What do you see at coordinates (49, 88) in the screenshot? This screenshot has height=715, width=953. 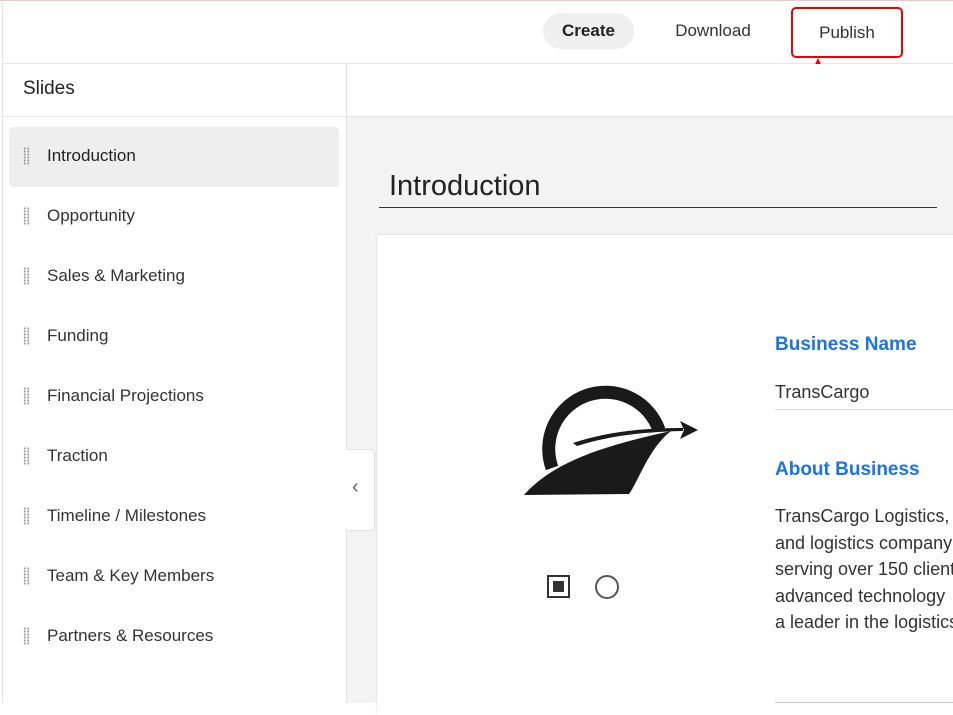 I see `sidebar-title: Slides` at bounding box center [49, 88].